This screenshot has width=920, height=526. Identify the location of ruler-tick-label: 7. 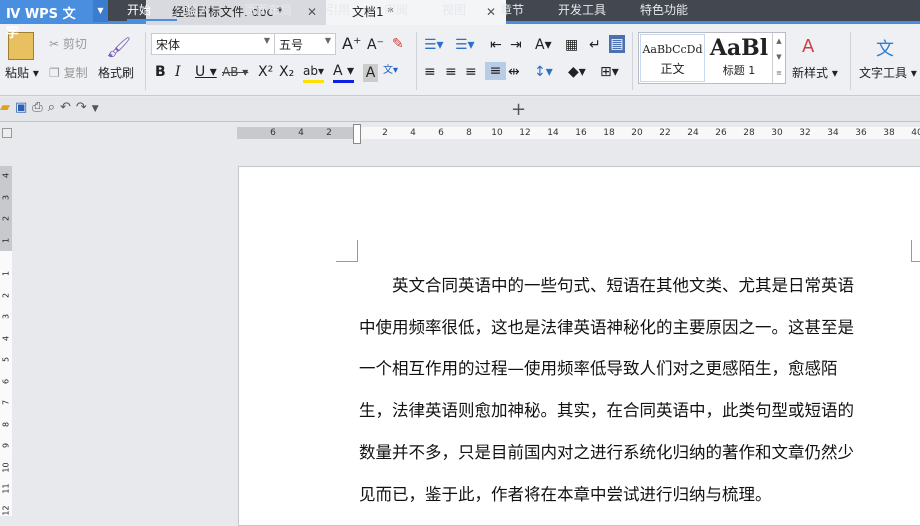
(6, 402).